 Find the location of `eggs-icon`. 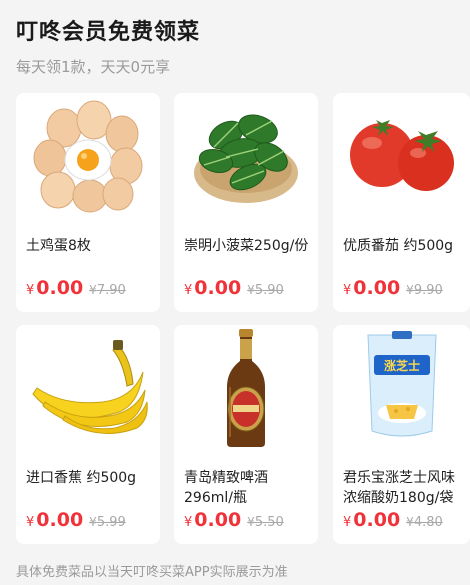

eggs-icon is located at coordinates (88, 155).